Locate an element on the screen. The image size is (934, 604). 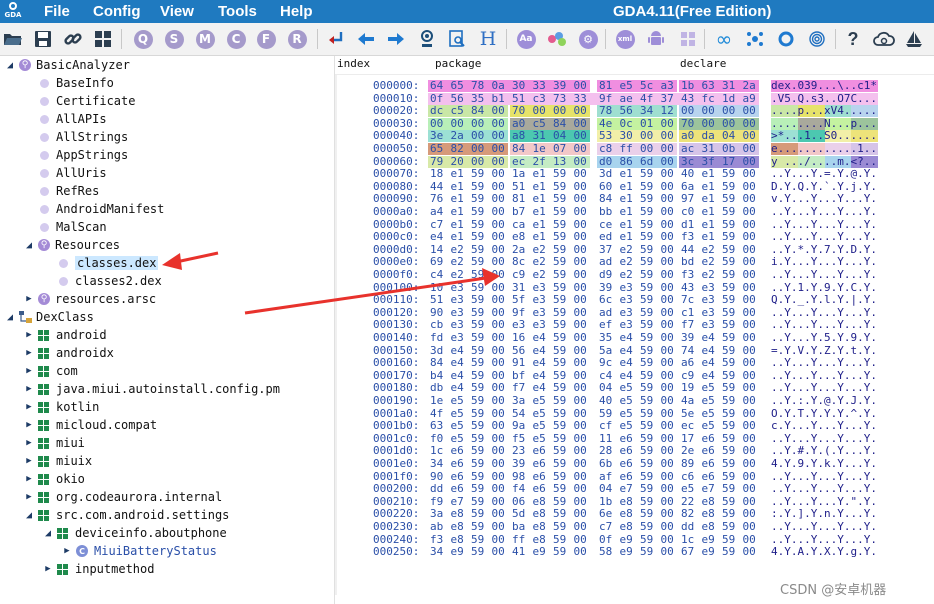
hex-byte: 64 is located at coordinates (439, 86).